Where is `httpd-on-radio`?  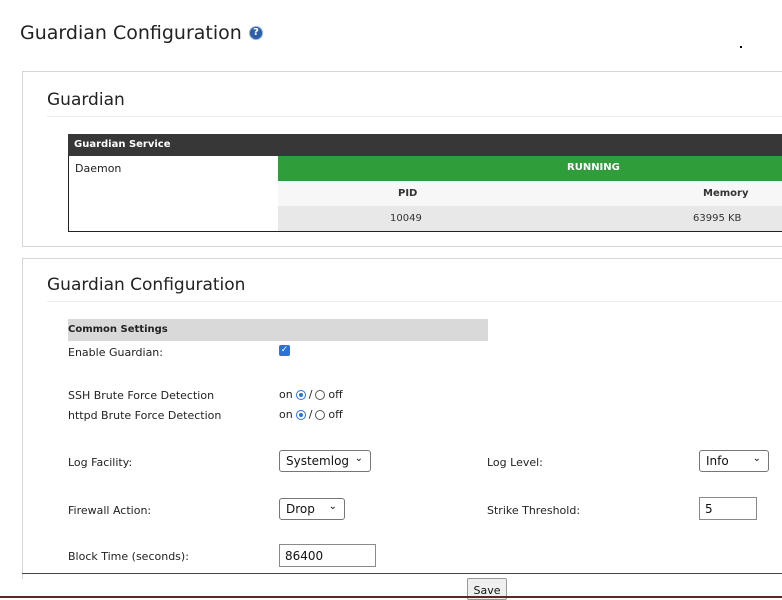 httpd-on-radio is located at coordinates (300, 414).